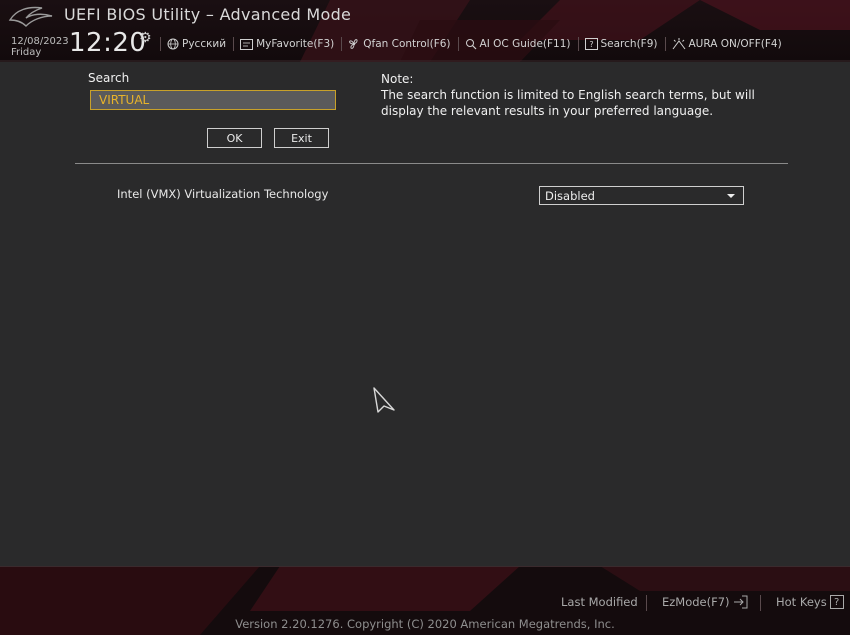 The image size is (850, 635). I want to click on aura-toggle-button: AURA ON/OFF(F4), so click(726, 44).